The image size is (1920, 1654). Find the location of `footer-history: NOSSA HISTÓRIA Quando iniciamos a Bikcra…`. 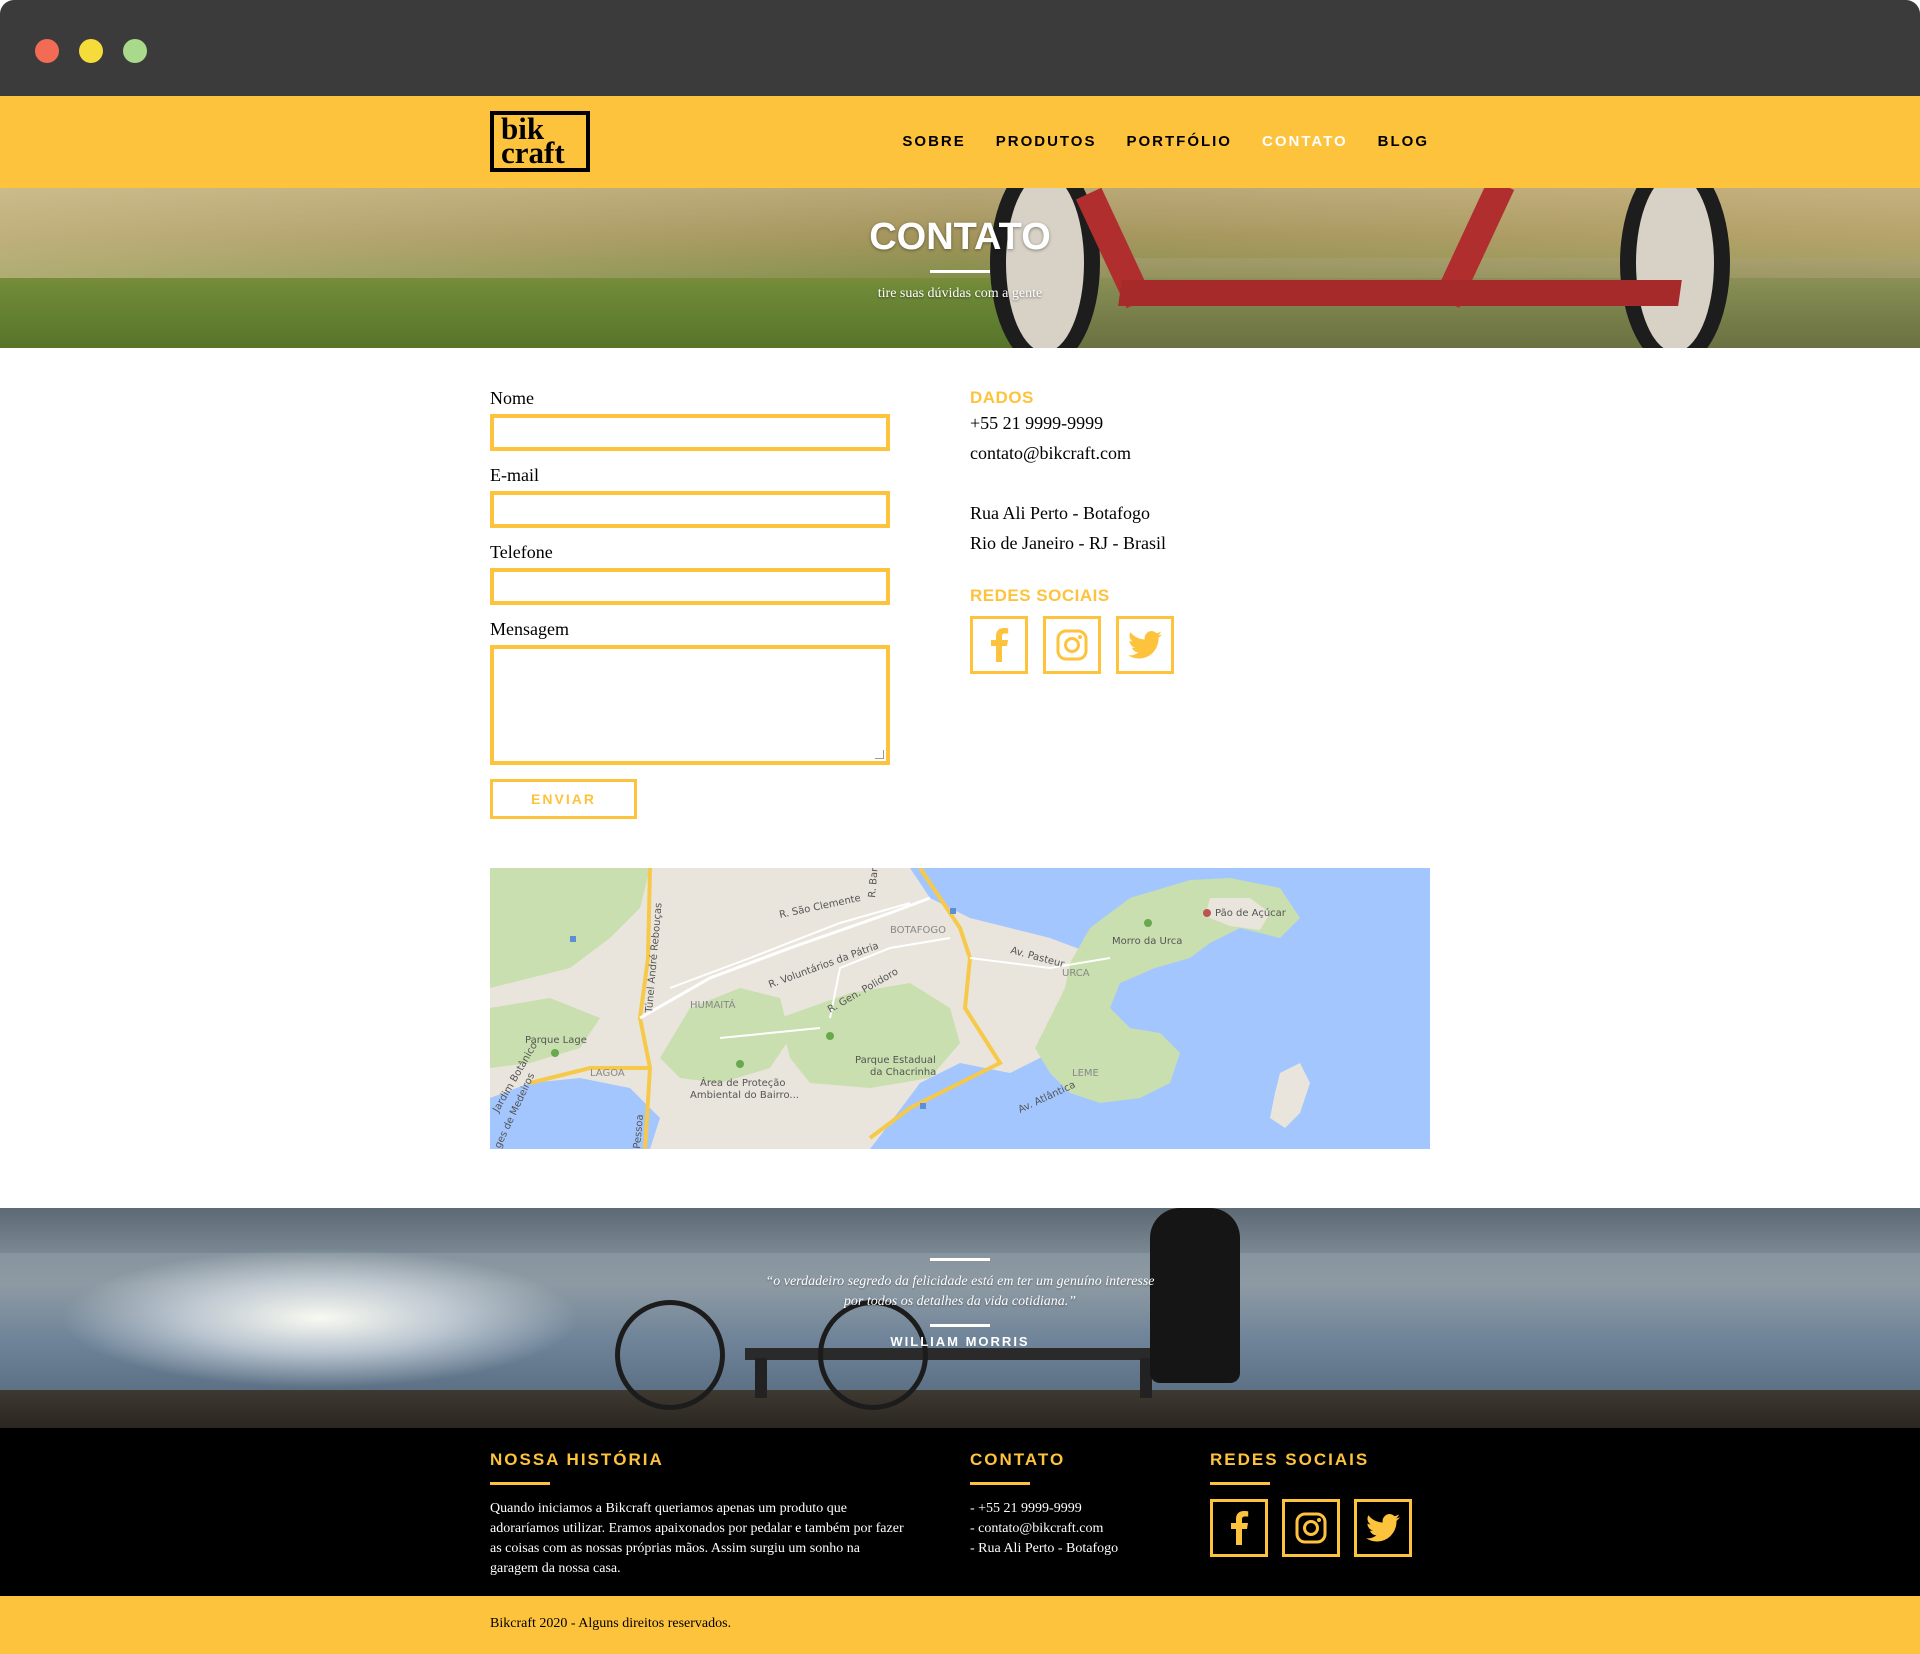

footer-history: NOSSA HISTÓRIA Quando iniciamos a Bikcra… is located at coordinates (700, 1514).